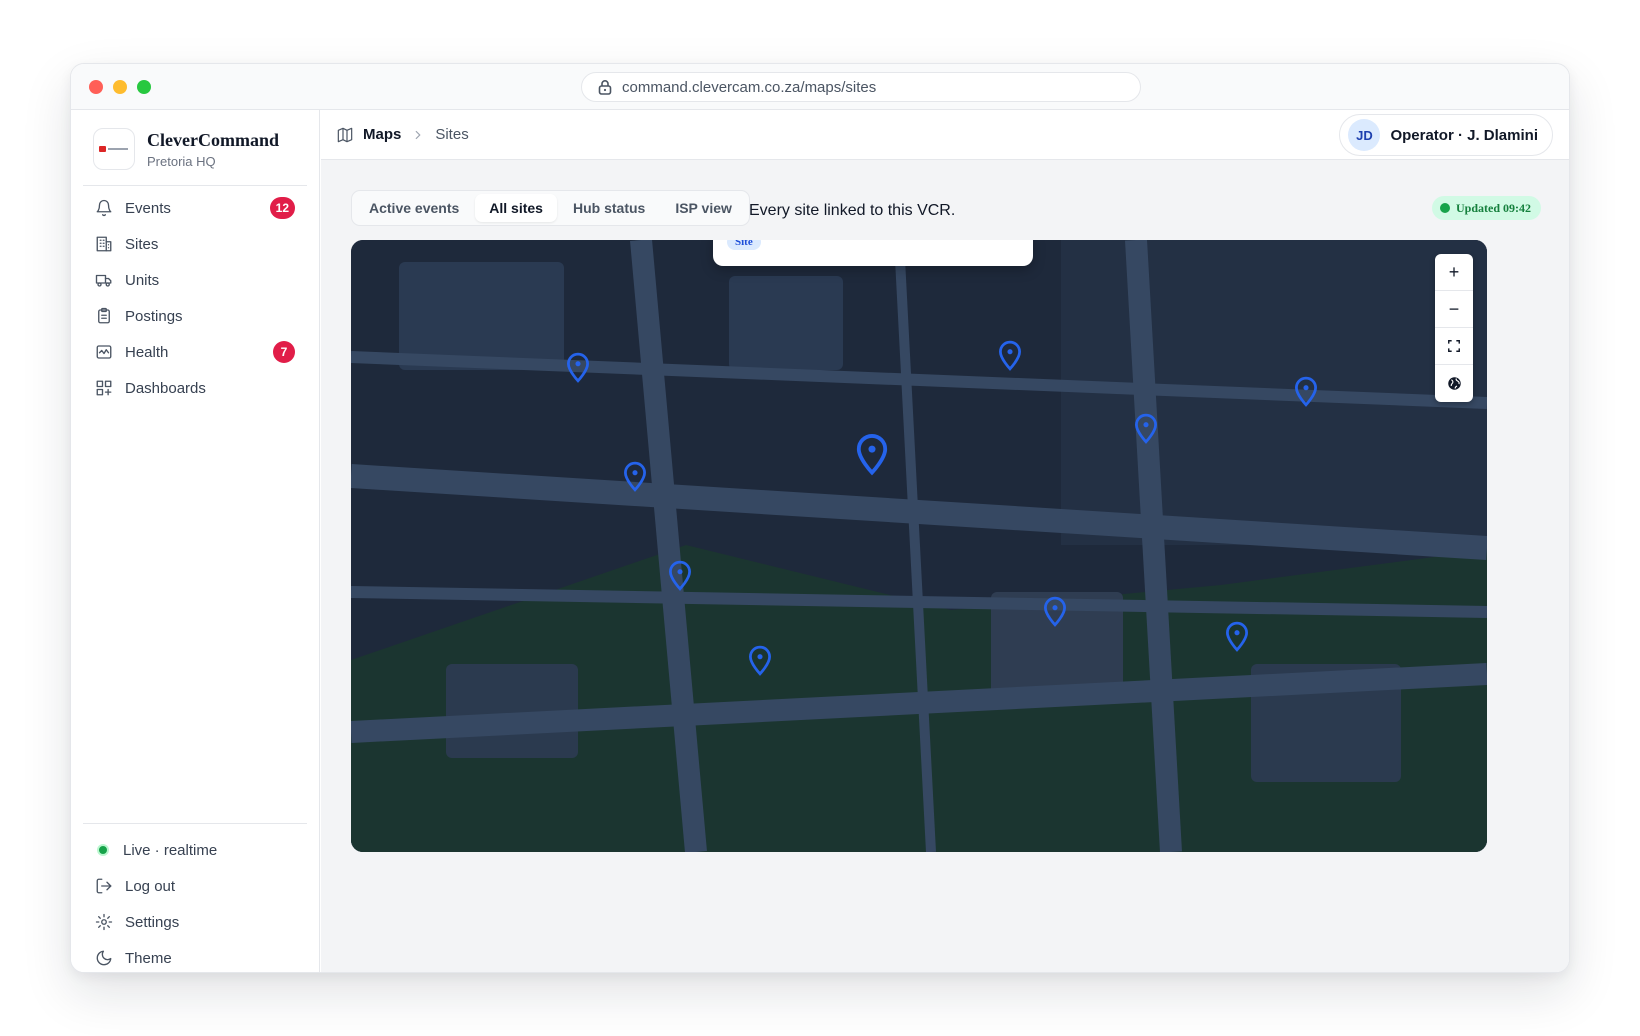 This screenshot has height=1036, width=1640. I want to click on sidebar-item-label: Health, so click(147, 352).